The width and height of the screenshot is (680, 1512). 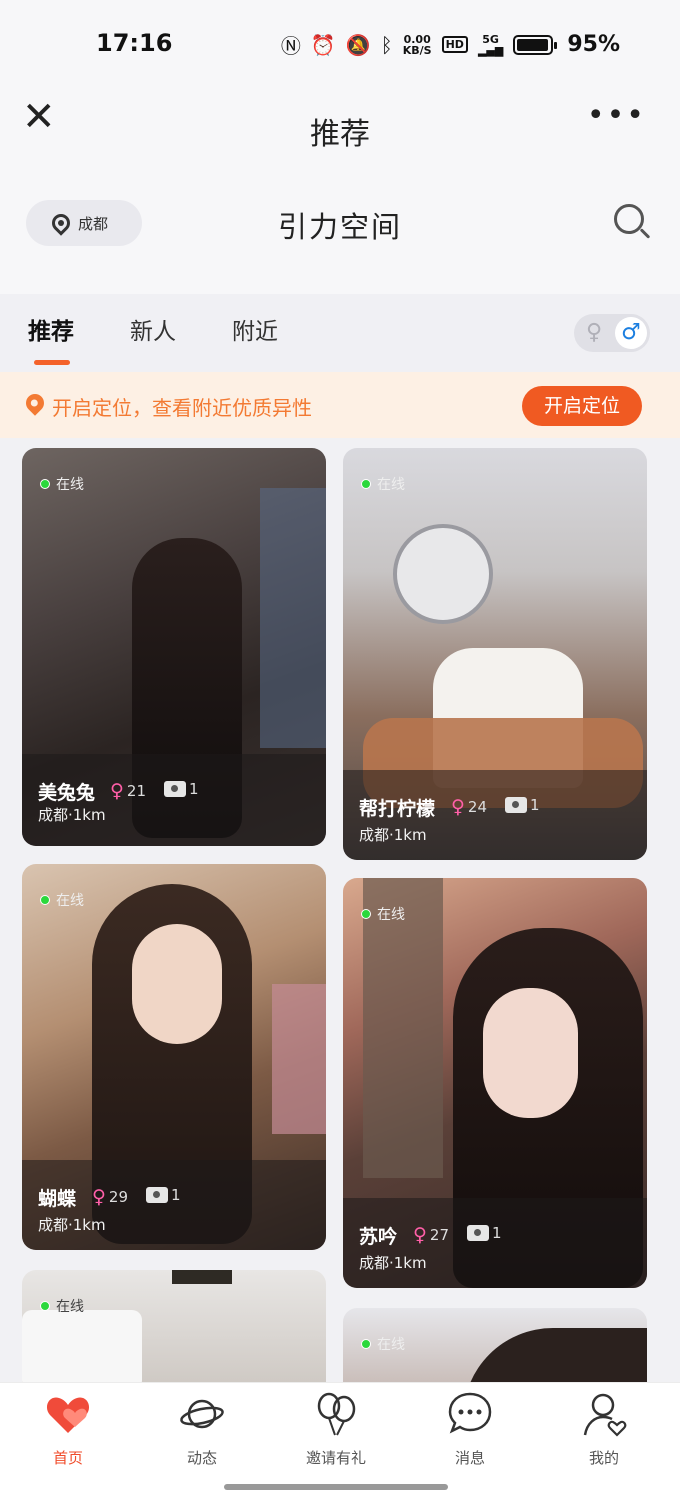 I want to click on title-bar: ✕ 推荐 •••, so click(x=340, y=131).